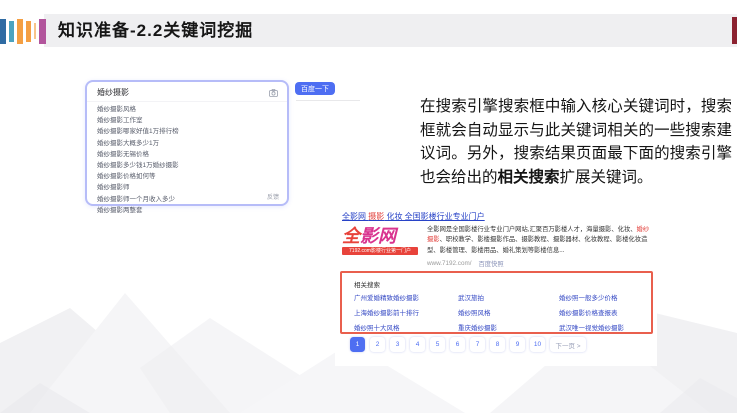  Describe the element at coordinates (528, 178) in the screenshot. I see `paragraph-bold-text: 相关搜索` at that location.